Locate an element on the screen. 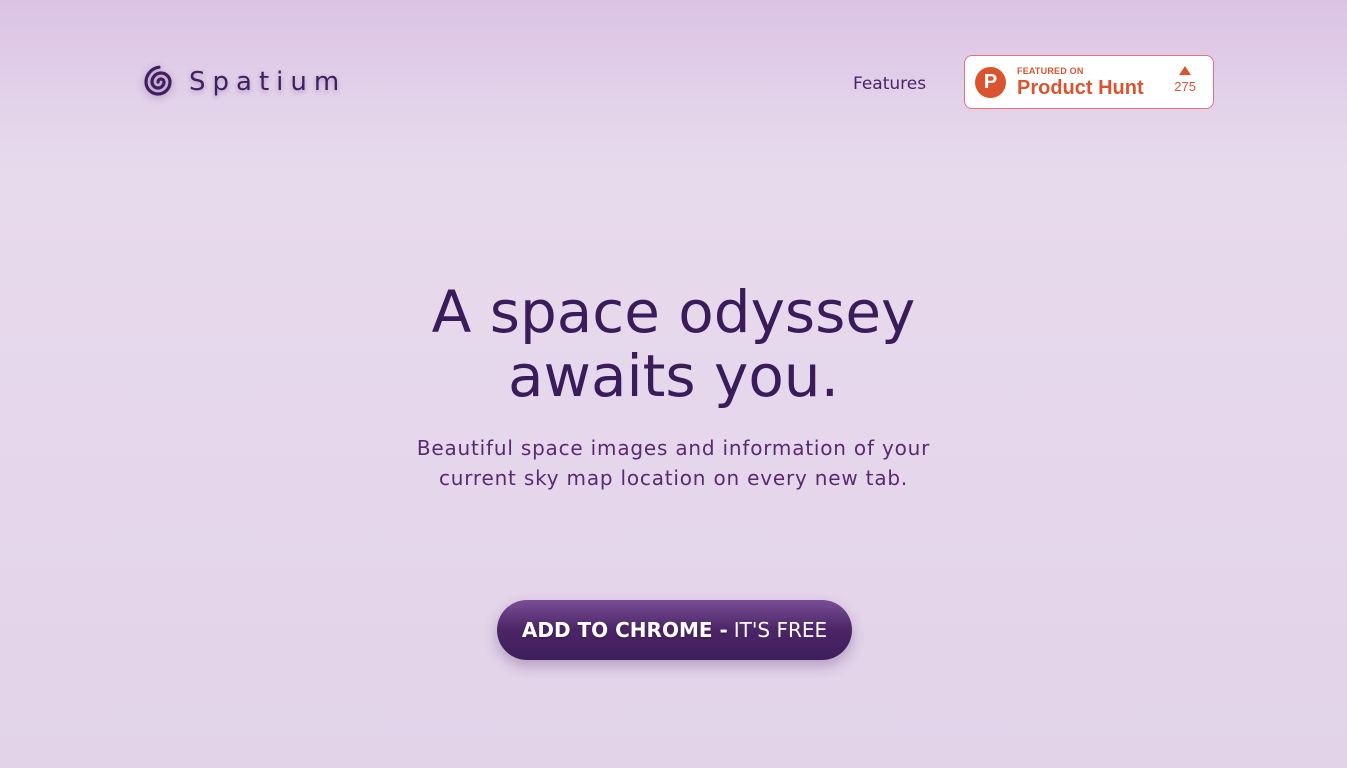 The image size is (1347, 768). brand-logo: Spatium is located at coordinates (244, 82).